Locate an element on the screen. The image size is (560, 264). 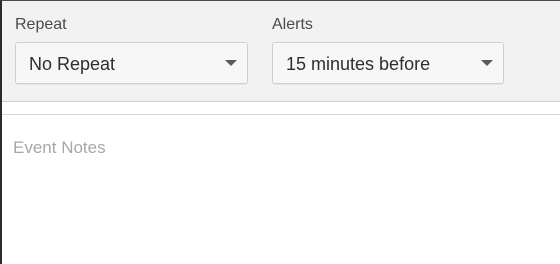
repeat-label: Repeat is located at coordinates (41, 24).